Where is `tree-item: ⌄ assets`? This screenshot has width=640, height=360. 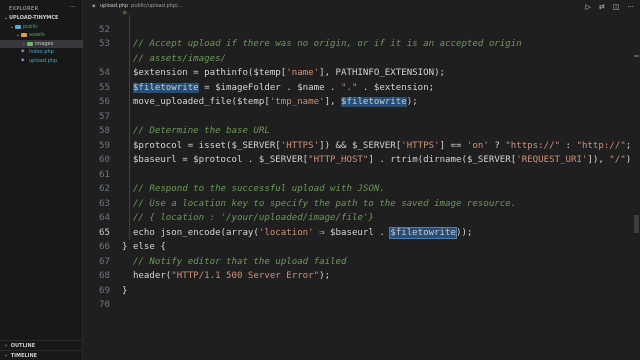
tree-item: ⌄ assets is located at coordinates (41, 35).